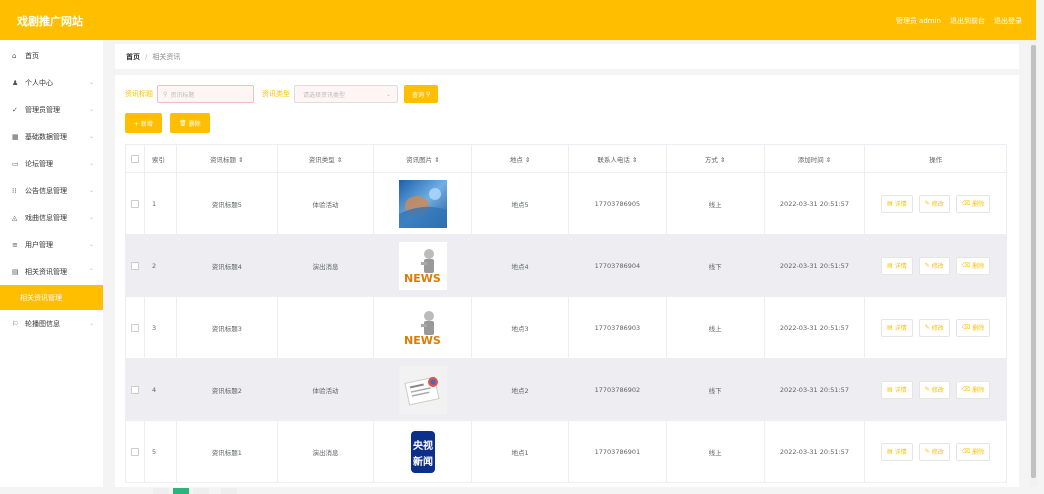 The height and width of the screenshot is (494, 1044). I want to click on title-cell: 资讯标题2, so click(227, 389).